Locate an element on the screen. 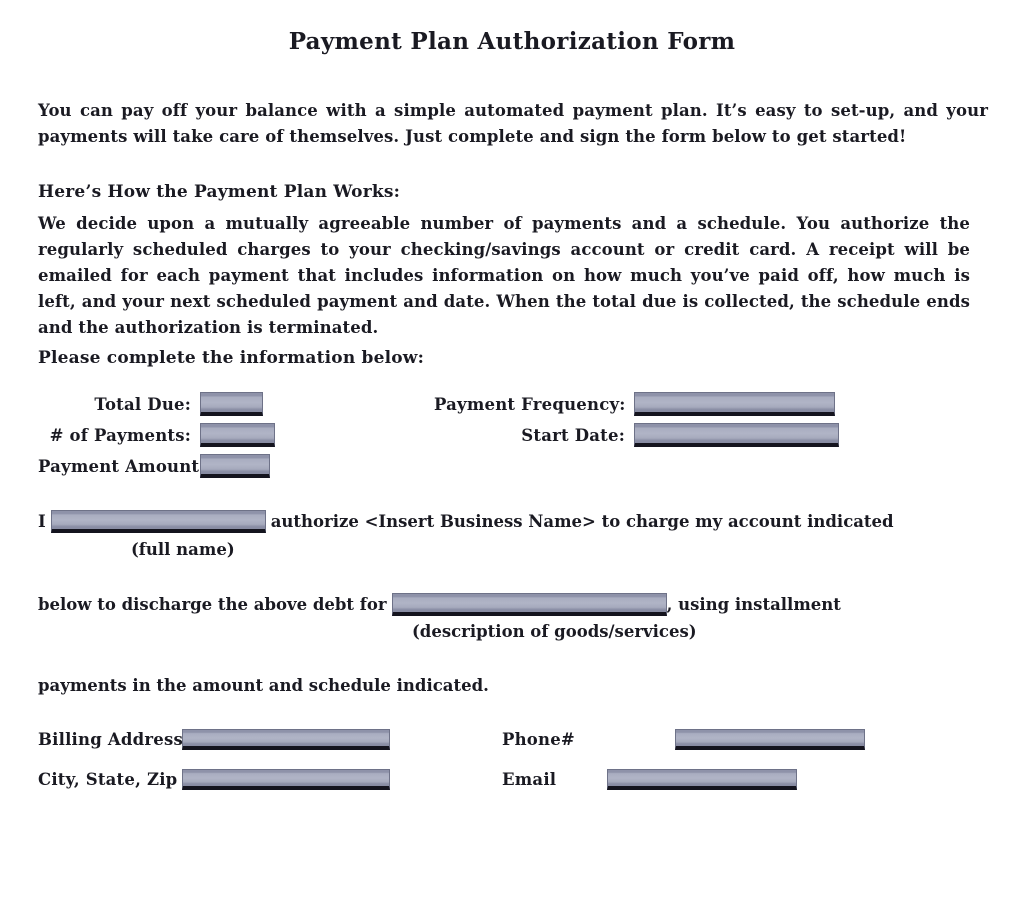  input-start-date is located at coordinates (736, 435).